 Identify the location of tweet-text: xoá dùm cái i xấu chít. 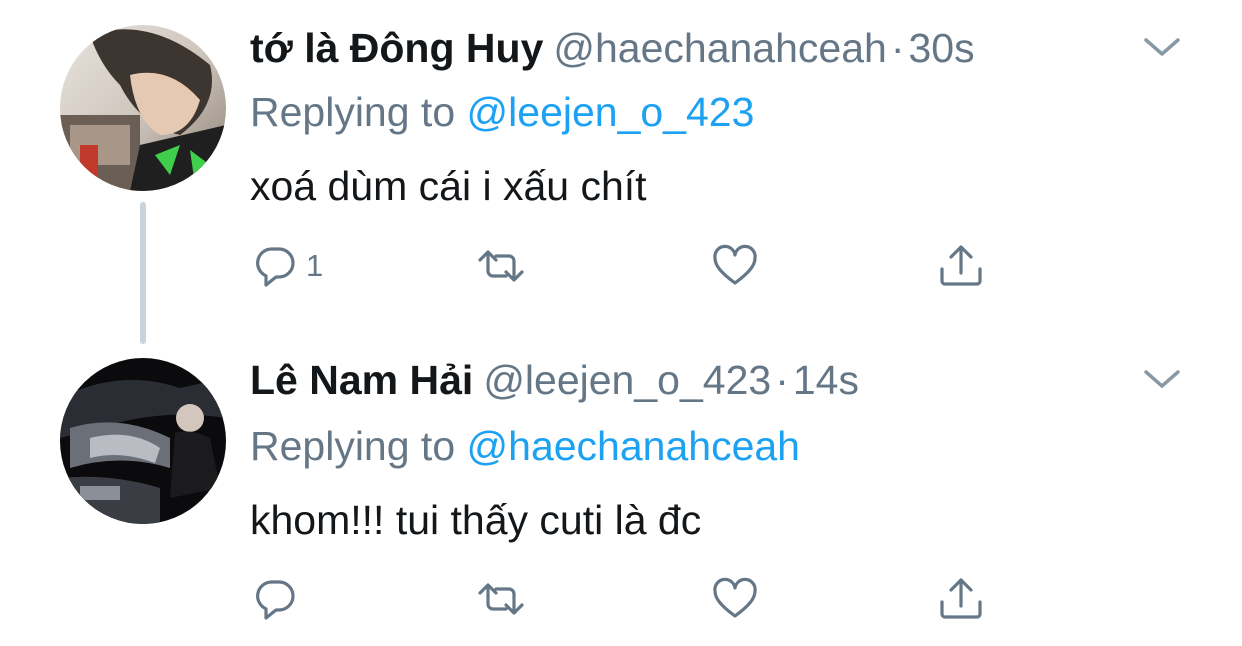
(448, 186).